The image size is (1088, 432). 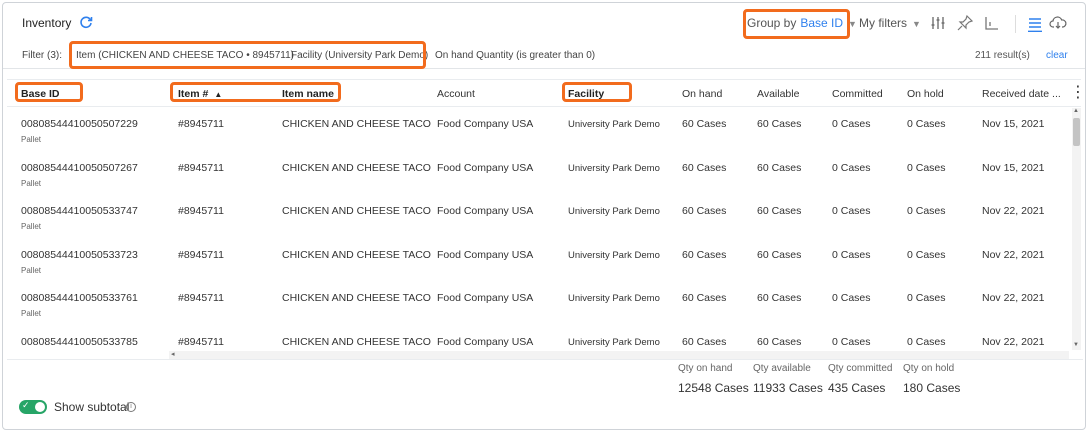 What do you see at coordinates (515, 55) in the screenshot?
I see `filter-chip-onhand: On hand Quantity (is greater than 0)` at bounding box center [515, 55].